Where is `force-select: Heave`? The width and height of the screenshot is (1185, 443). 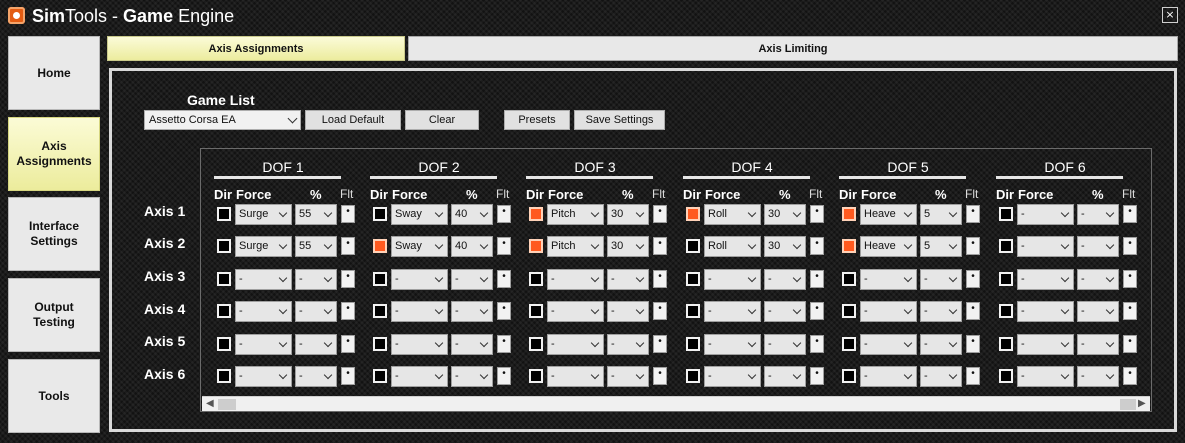
force-select: Heave is located at coordinates (888, 246).